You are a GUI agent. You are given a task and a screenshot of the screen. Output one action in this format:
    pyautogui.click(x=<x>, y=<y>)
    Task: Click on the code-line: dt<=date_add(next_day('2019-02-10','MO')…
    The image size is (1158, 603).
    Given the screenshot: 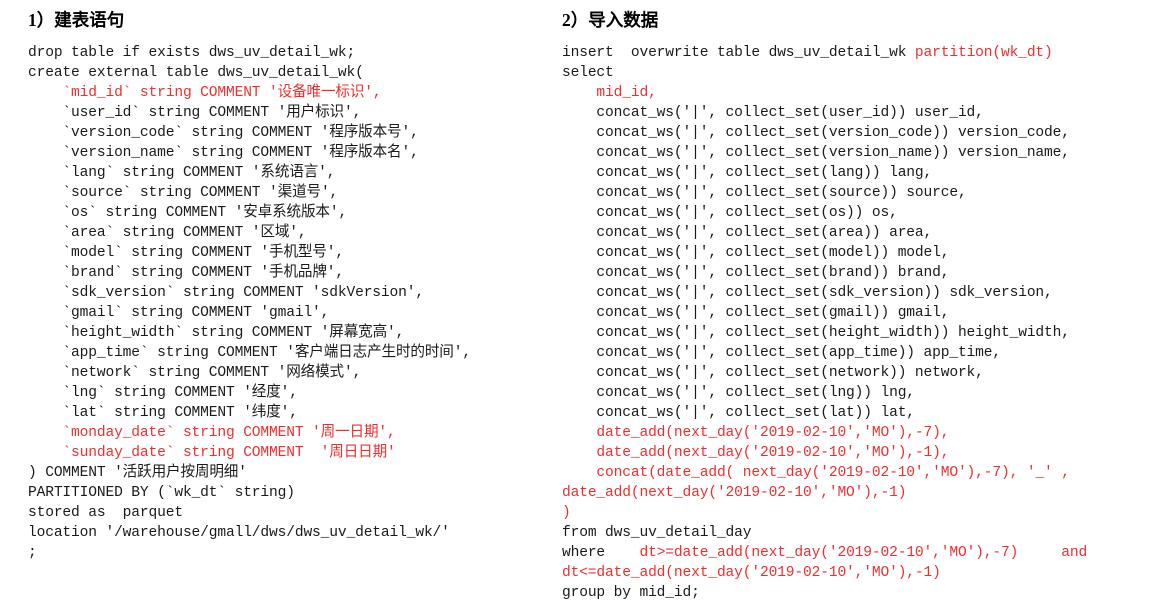 What is the action you would take?
    pyautogui.click(x=860, y=573)
    